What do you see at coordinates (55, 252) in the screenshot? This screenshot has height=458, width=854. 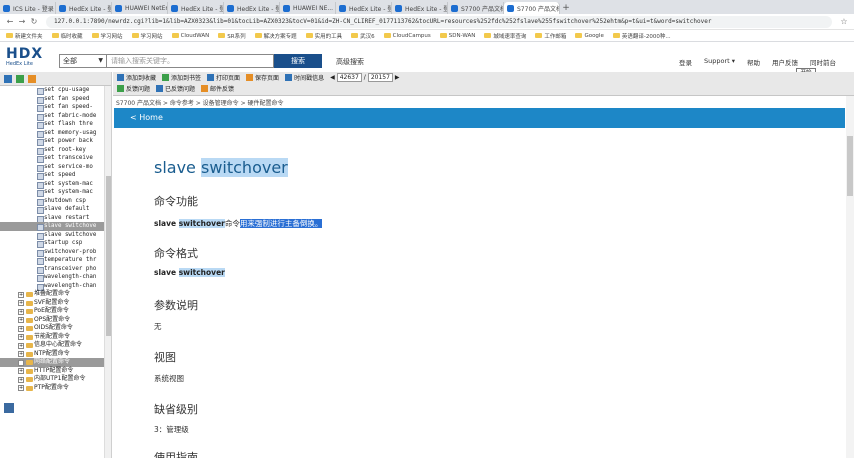 I see `tree-leaf-item: switchover-prob` at bounding box center [55, 252].